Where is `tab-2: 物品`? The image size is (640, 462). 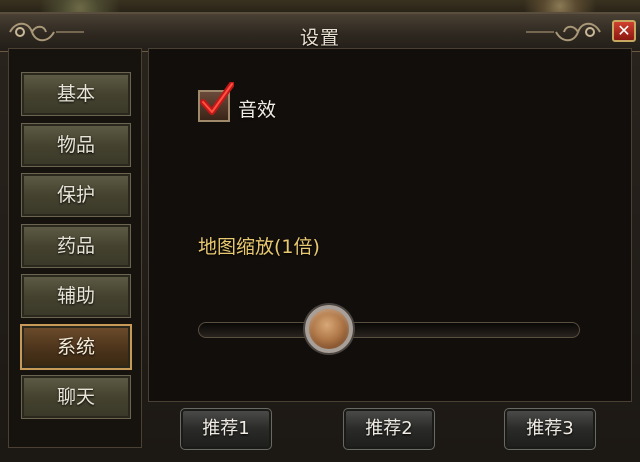
tab-2: 物品 is located at coordinates (76, 145).